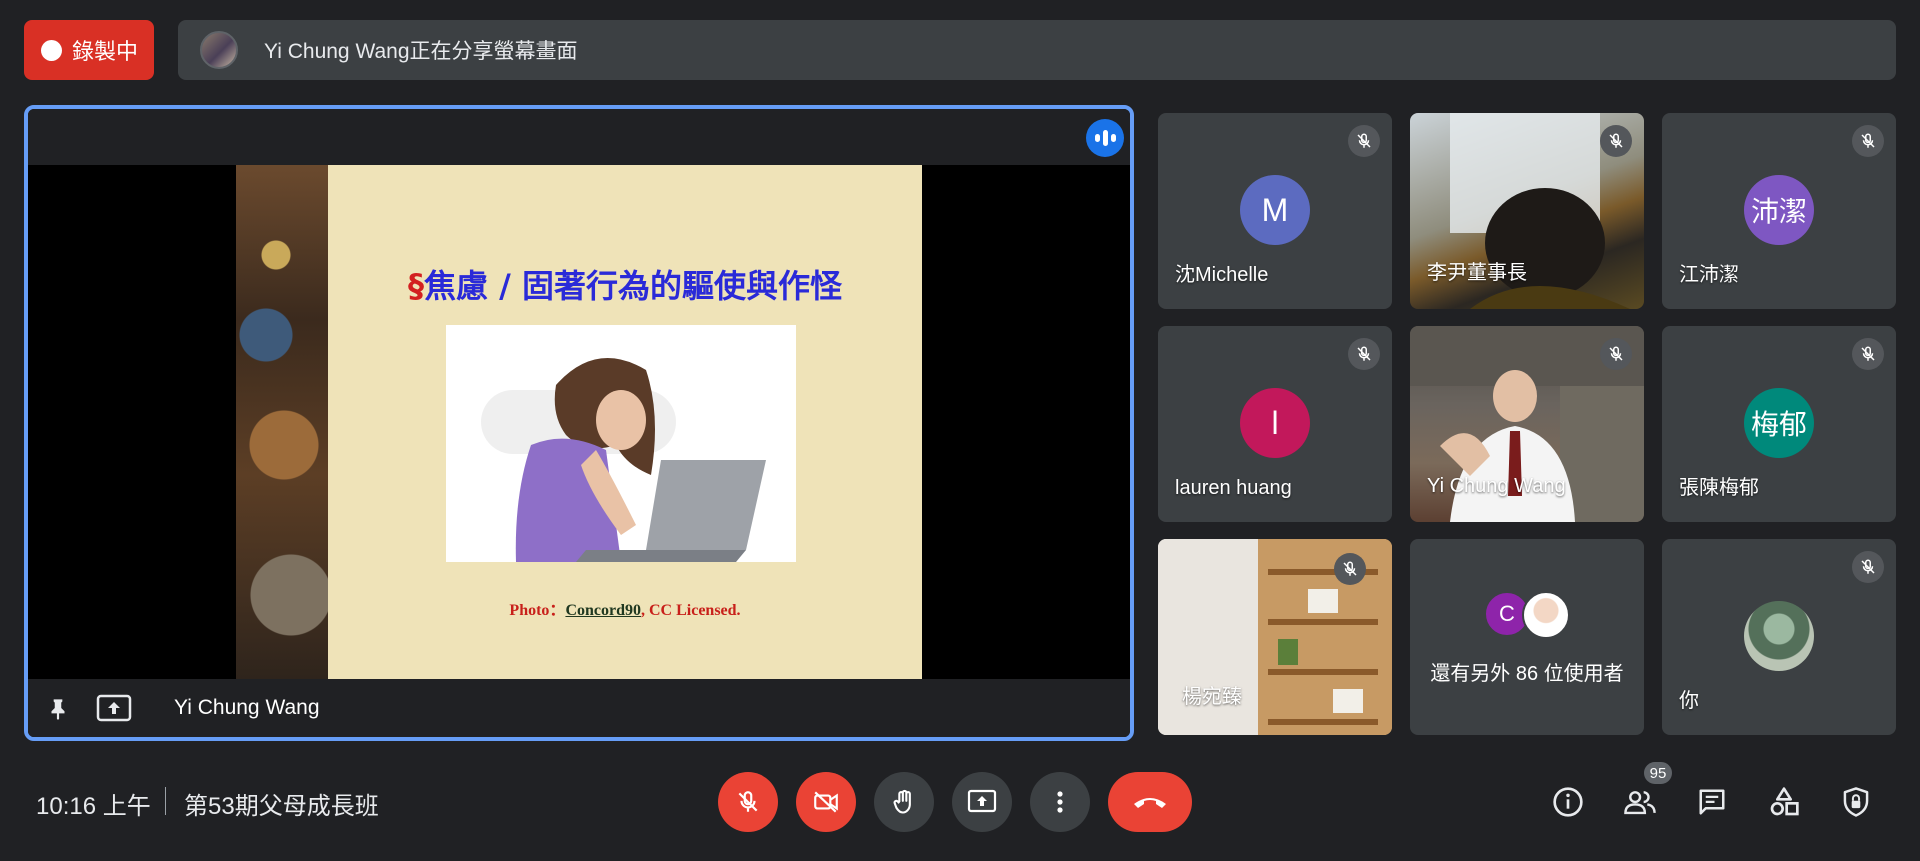  What do you see at coordinates (247, 707) in the screenshot?
I see `presenter-name-label: Yi Chung Wang` at bounding box center [247, 707].